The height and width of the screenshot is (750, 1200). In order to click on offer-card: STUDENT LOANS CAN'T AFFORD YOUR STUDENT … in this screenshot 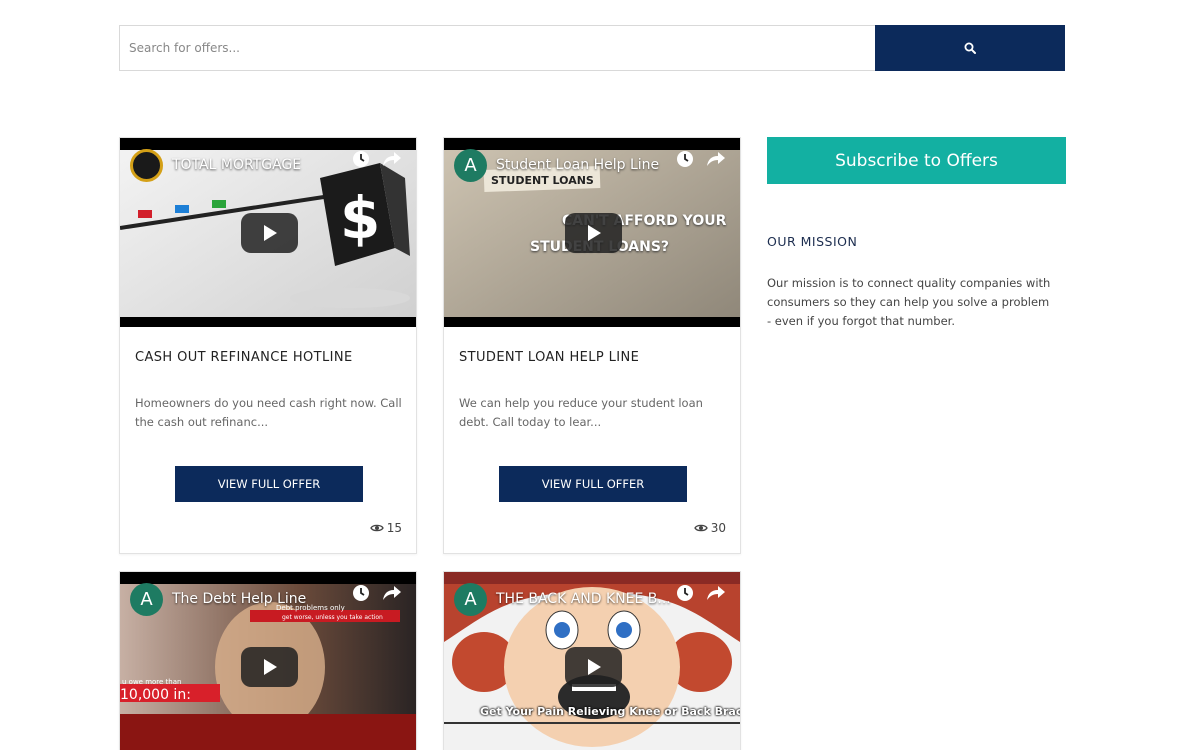, I will do `click(592, 345)`.